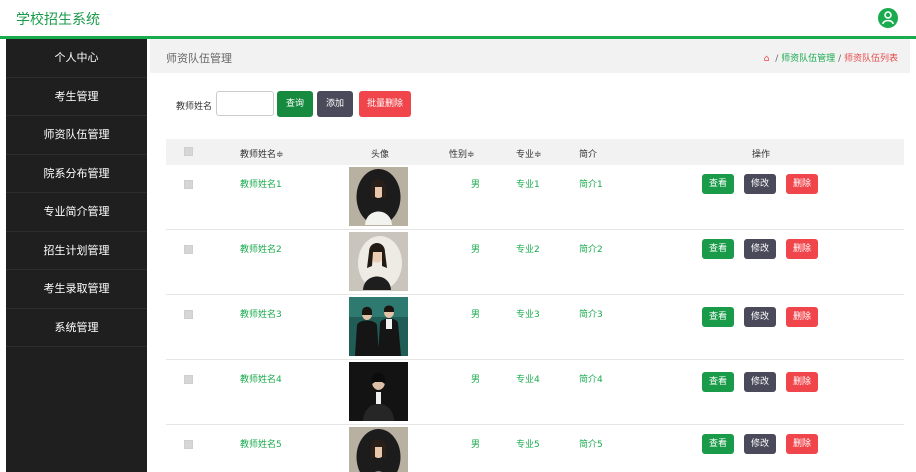 This screenshot has width=916, height=472. What do you see at coordinates (194, 107) in the screenshot?
I see `teacher-name-label: 教师姓名` at bounding box center [194, 107].